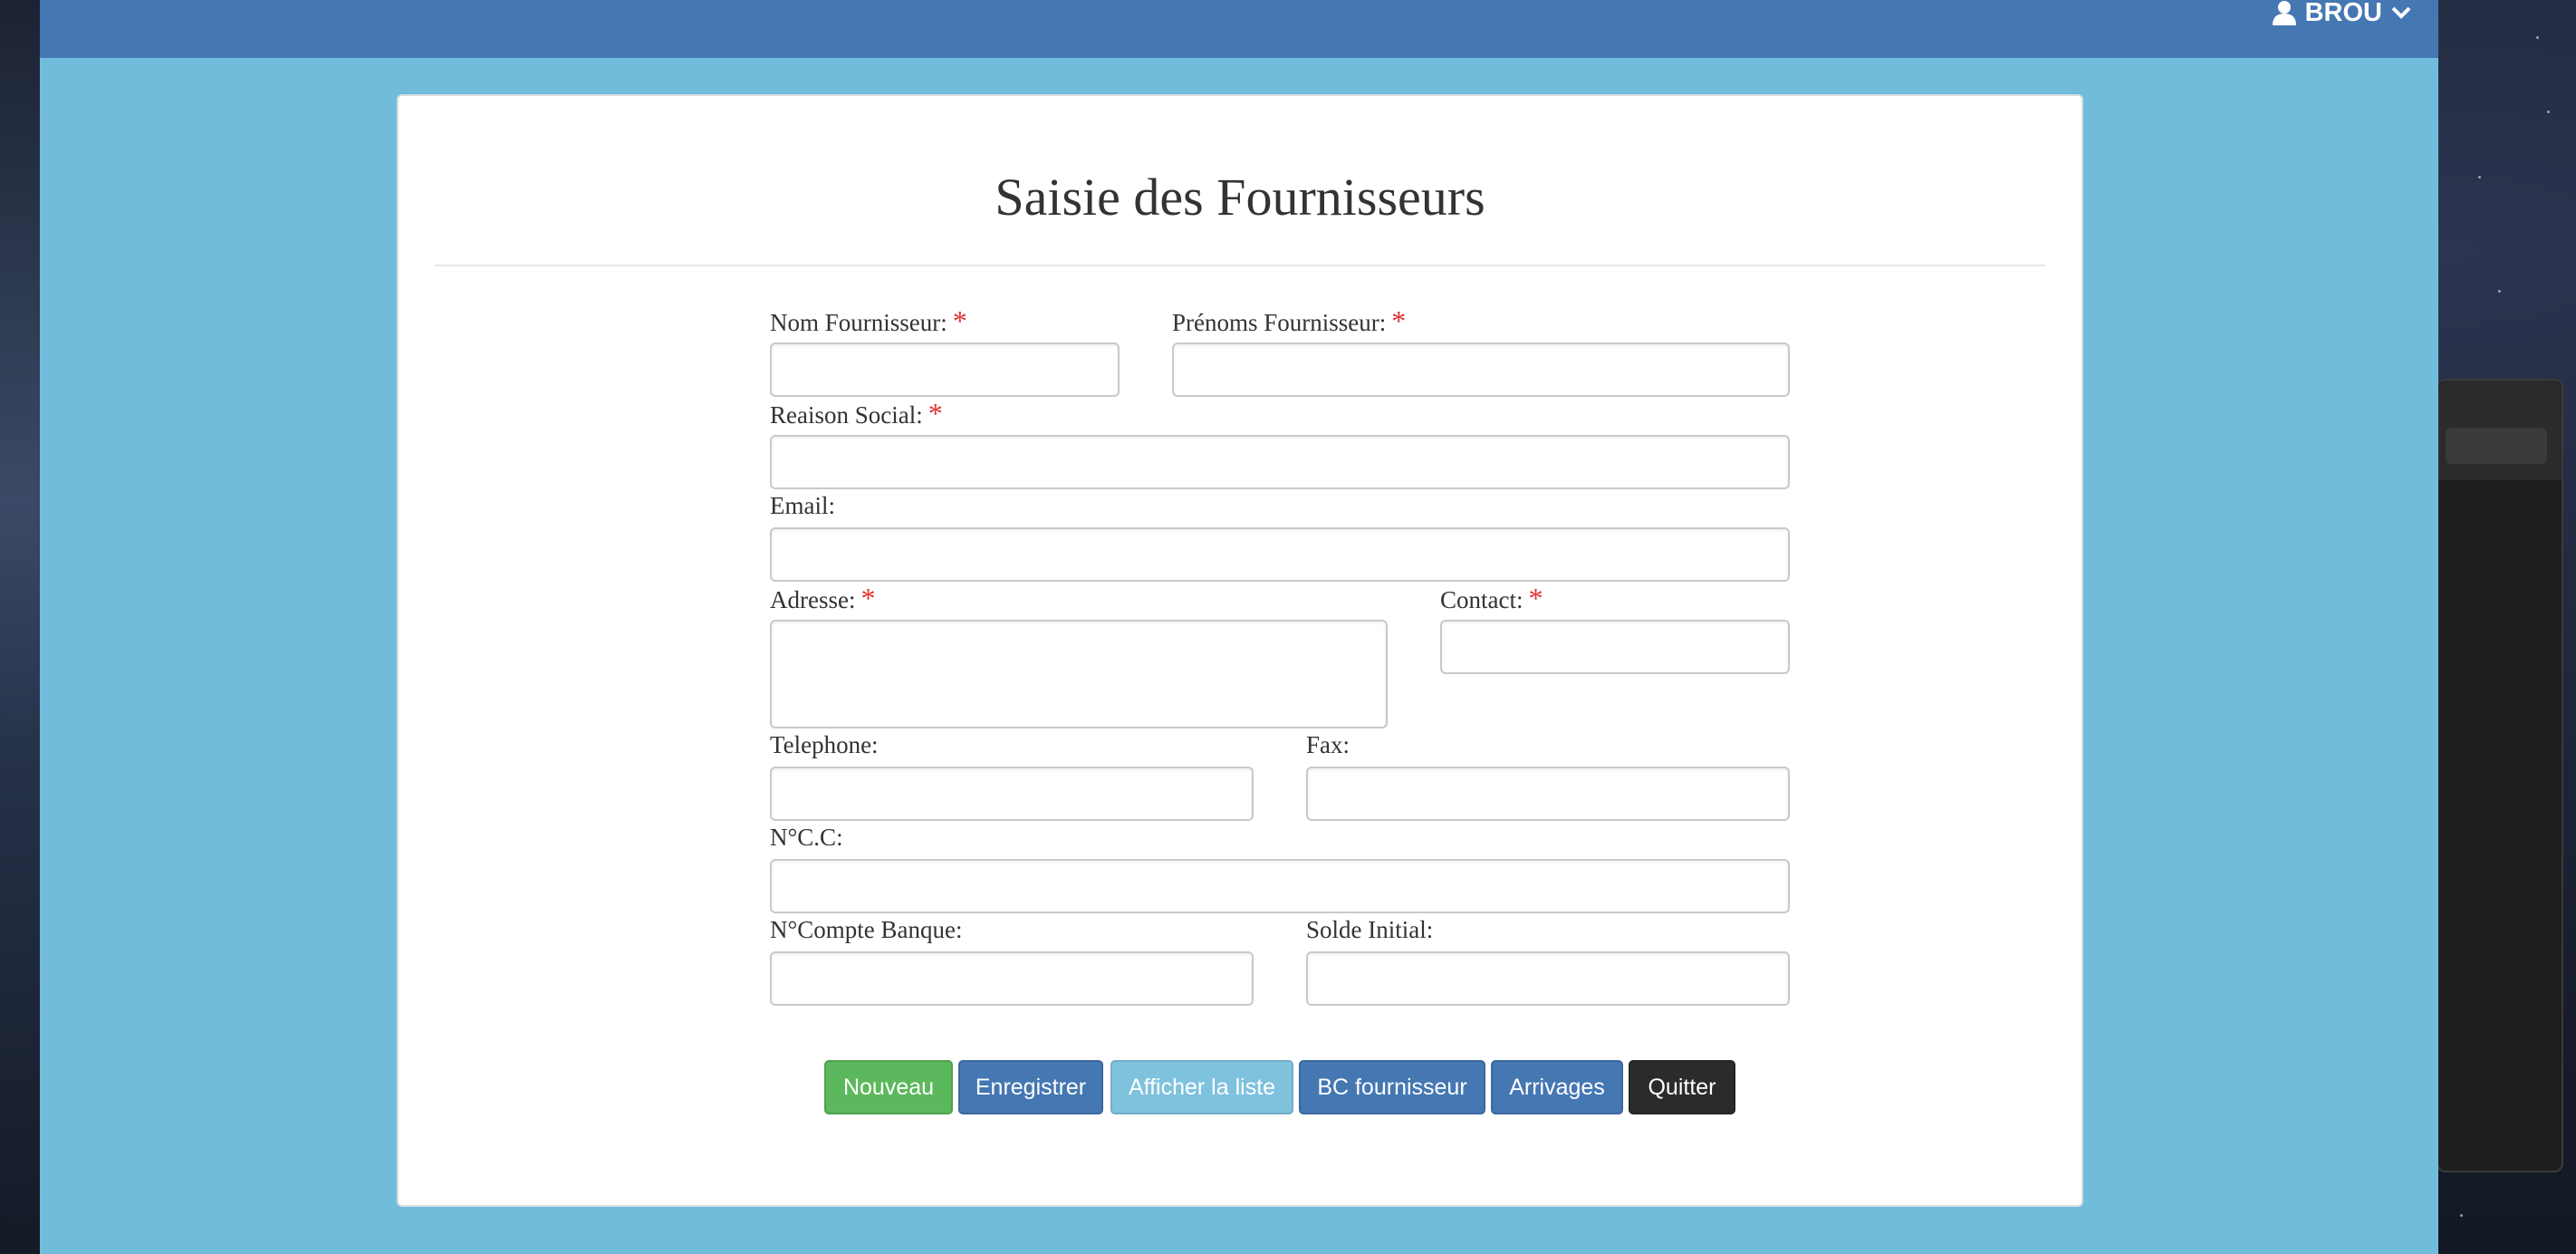  What do you see at coordinates (1240, 197) in the screenshot?
I see `page-title: Saisie des Fournisseurs` at bounding box center [1240, 197].